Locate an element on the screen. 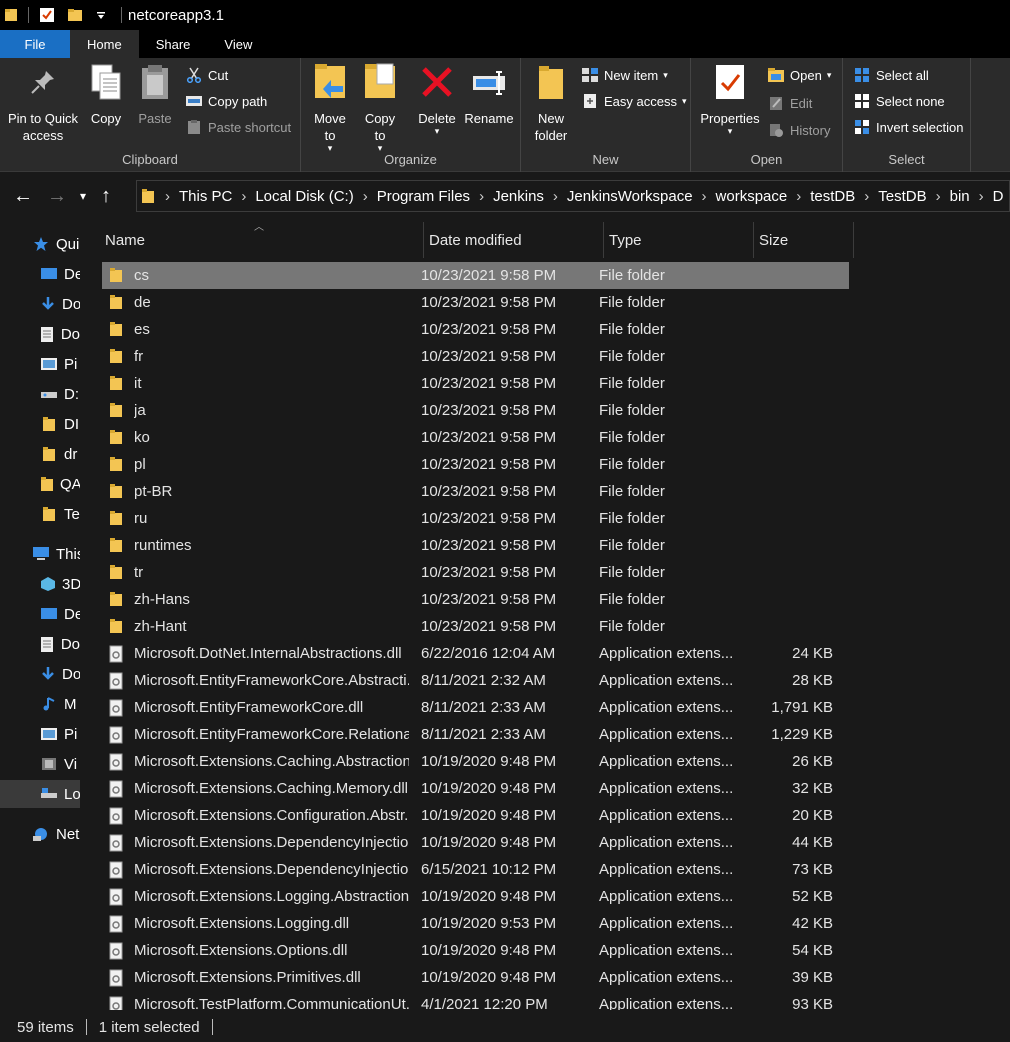 The image size is (1010, 1042). invert-selection-button: Invert selection is located at coordinates (908, 127).